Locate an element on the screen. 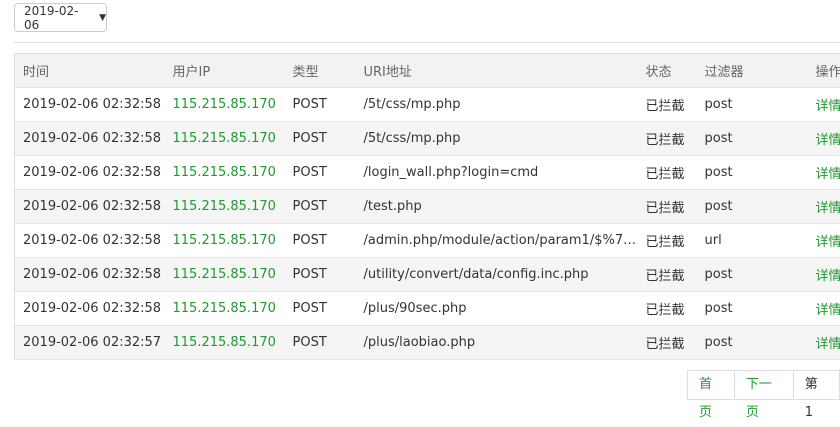  table-header-row: 时间 用户IP 类型 URI地址 状态 过滤器 操作 is located at coordinates (427, 71).